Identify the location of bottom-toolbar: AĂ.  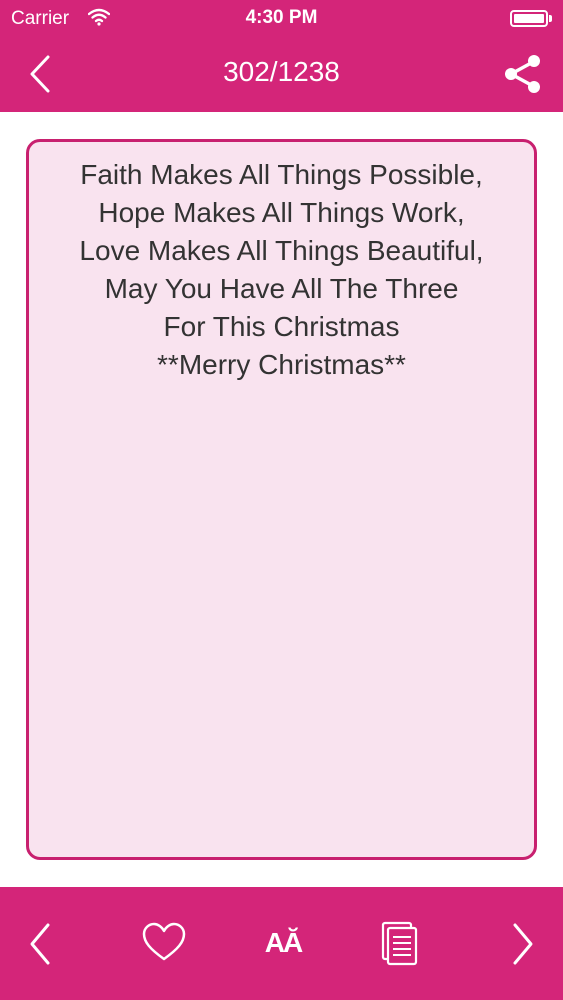
(281, 943).